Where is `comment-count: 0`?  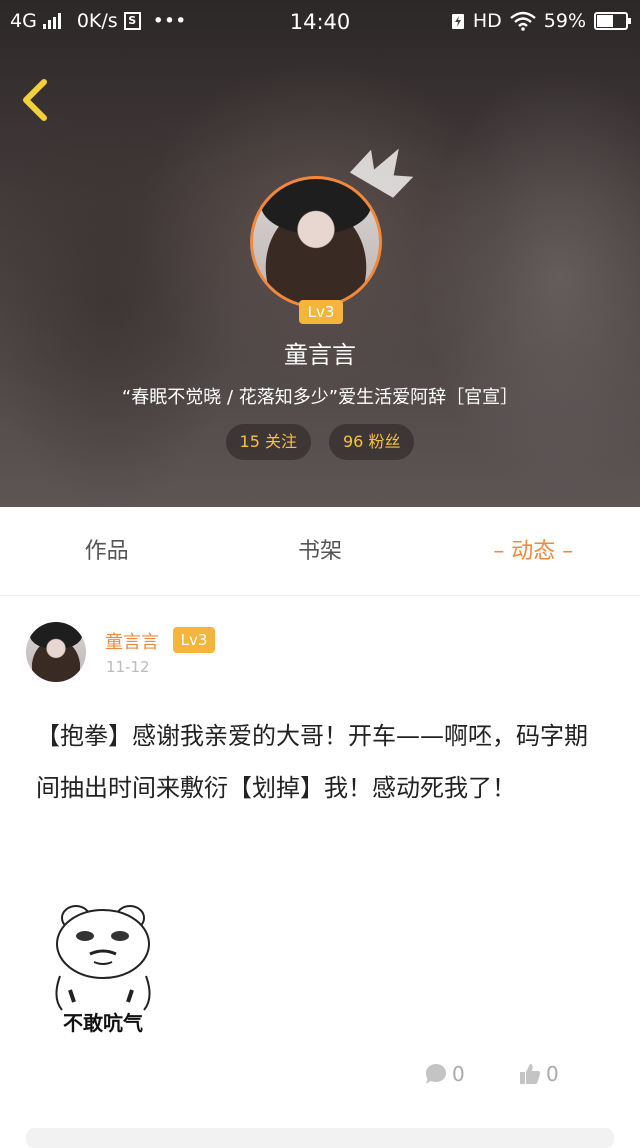
comment-count: 0 is located at coordinates (458, 1074).